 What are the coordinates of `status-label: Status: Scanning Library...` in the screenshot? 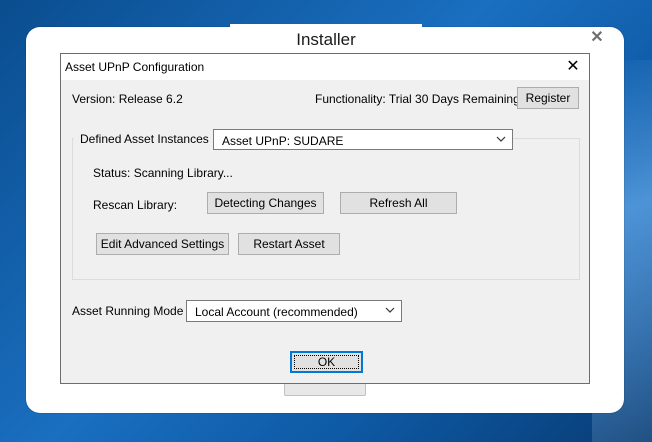 It's located at (163, 173).